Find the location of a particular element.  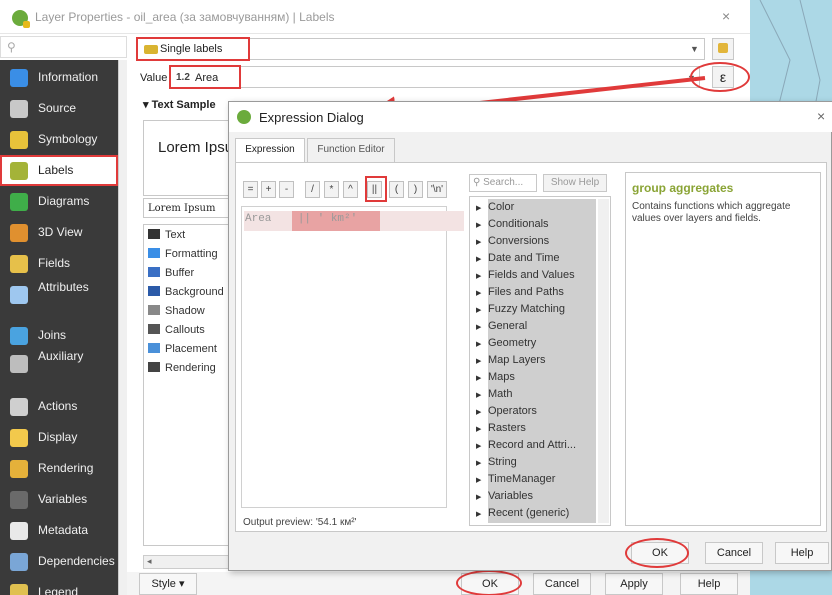

window-close-button: × is located at coordinates (726, 16).